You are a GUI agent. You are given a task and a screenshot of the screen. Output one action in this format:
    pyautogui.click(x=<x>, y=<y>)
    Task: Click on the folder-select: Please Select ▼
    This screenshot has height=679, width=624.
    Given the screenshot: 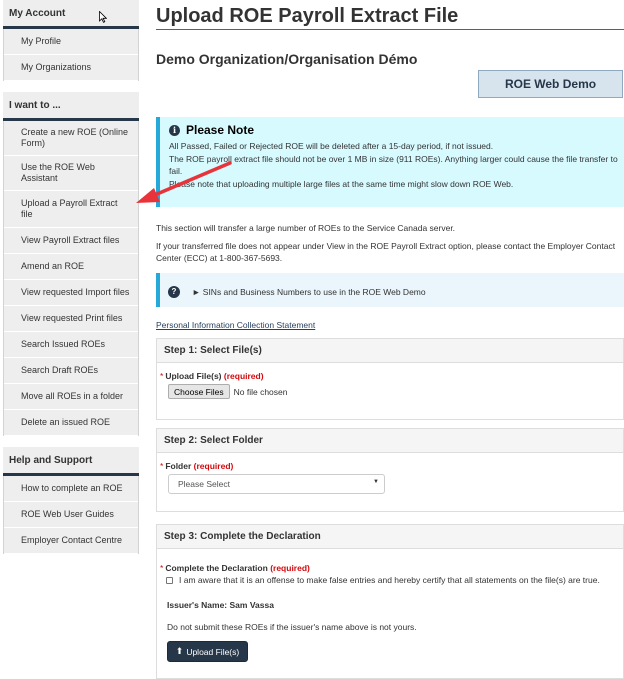 What is the action you would take?
    pyautogui.click(x=276, y=484)
    